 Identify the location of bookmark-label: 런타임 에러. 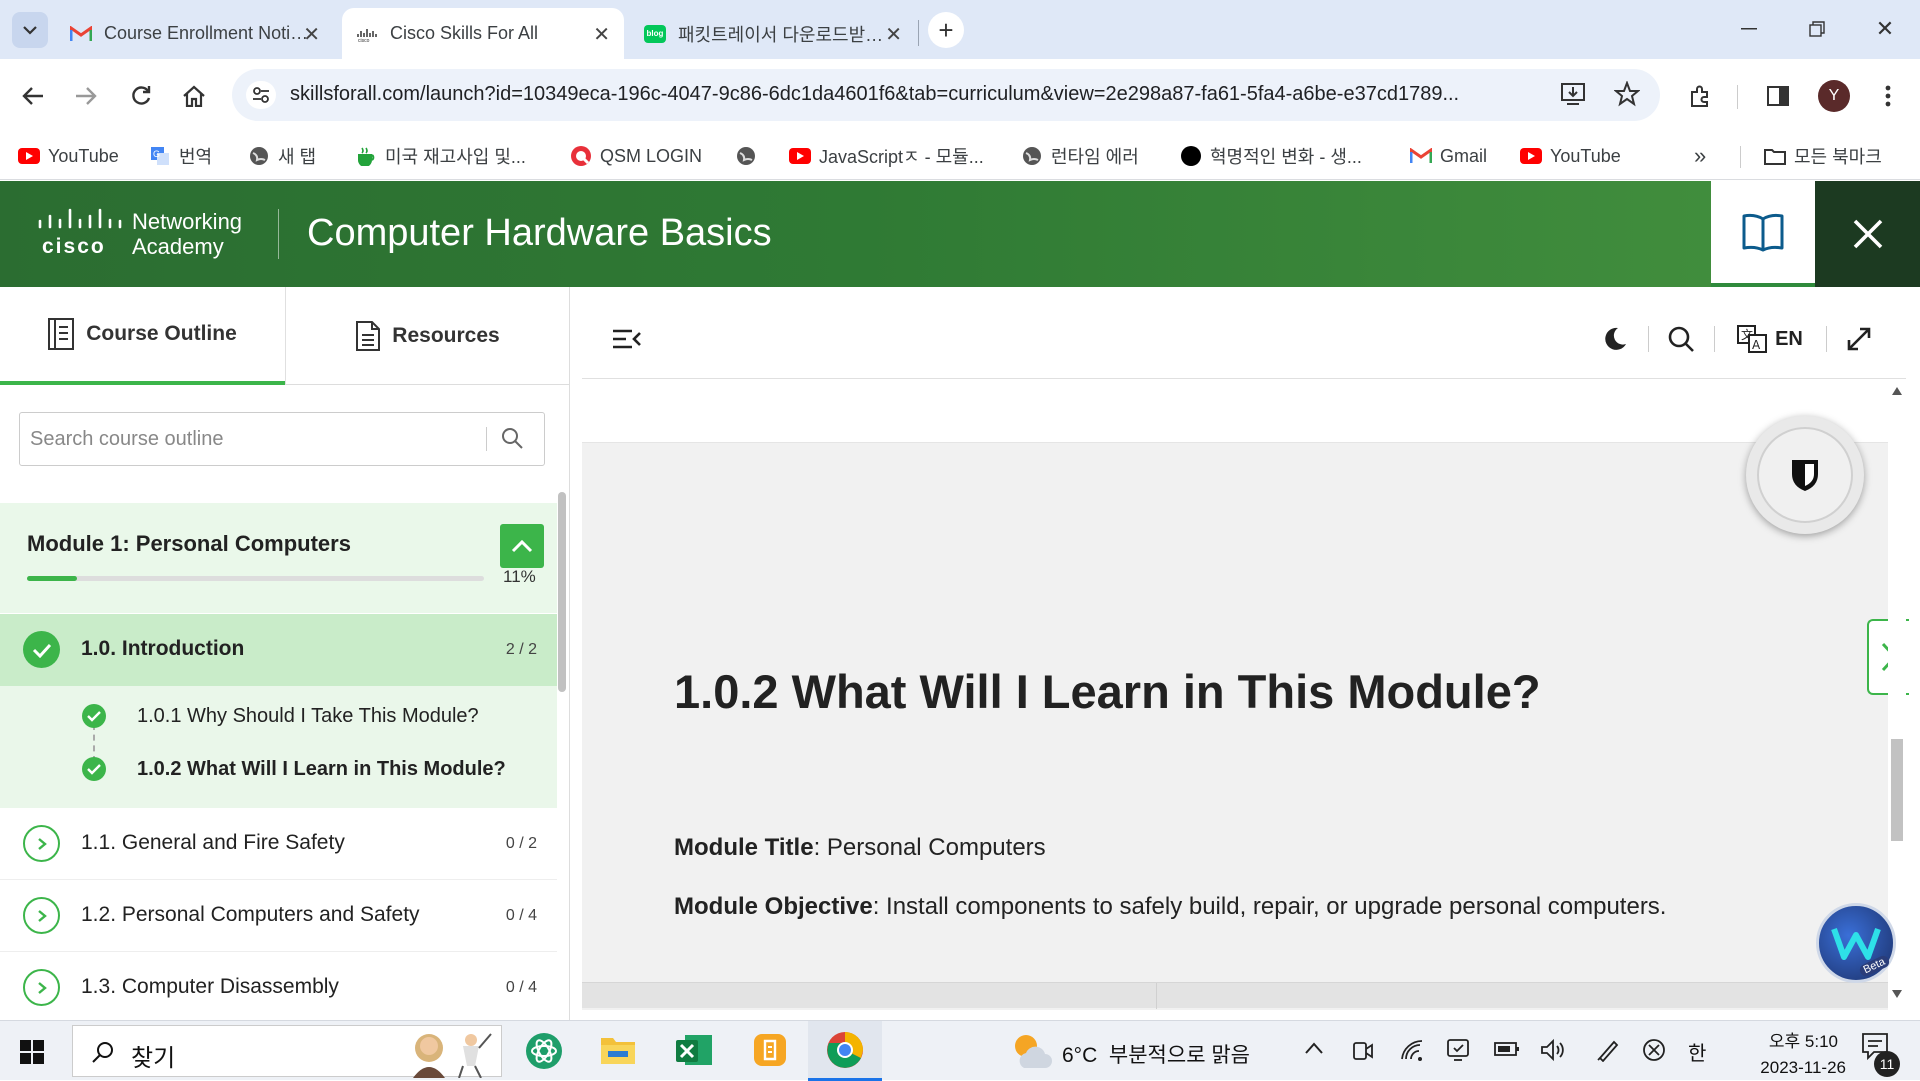
(1095, 157).